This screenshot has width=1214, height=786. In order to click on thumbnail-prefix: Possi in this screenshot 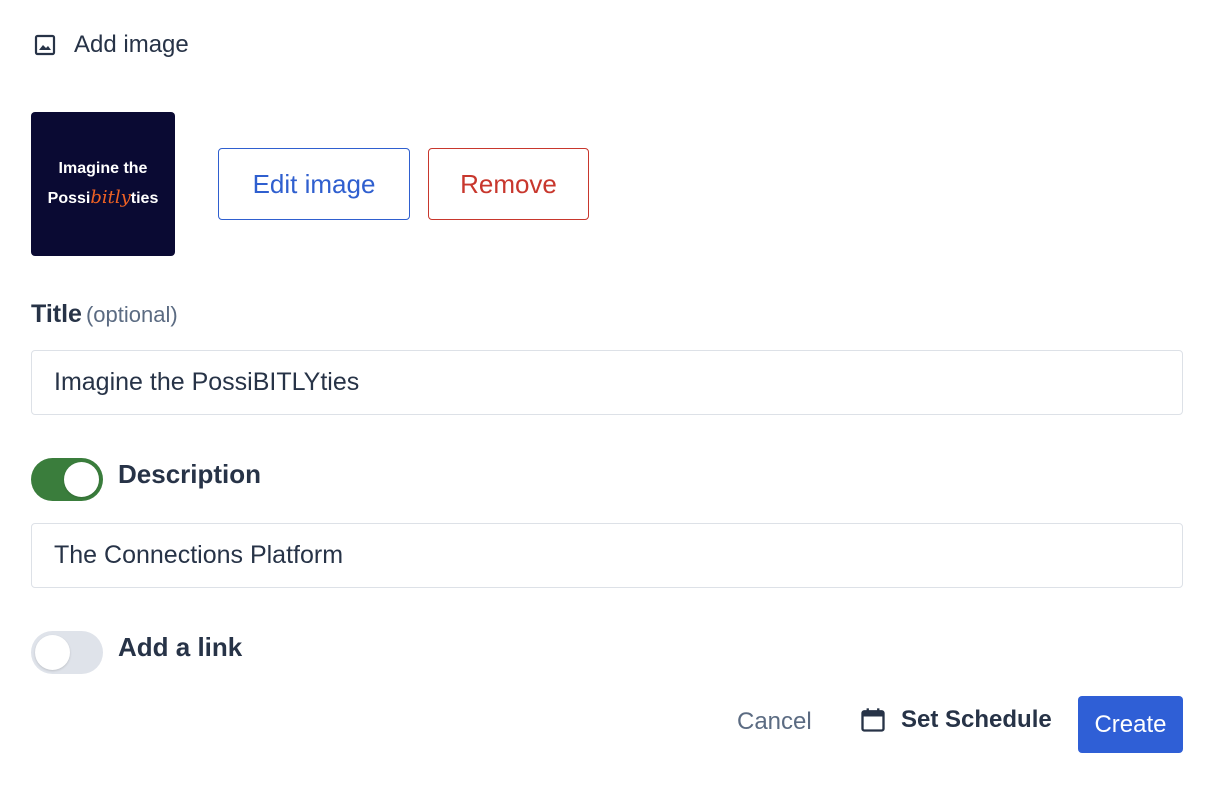, I will do `click(69, 198)`.